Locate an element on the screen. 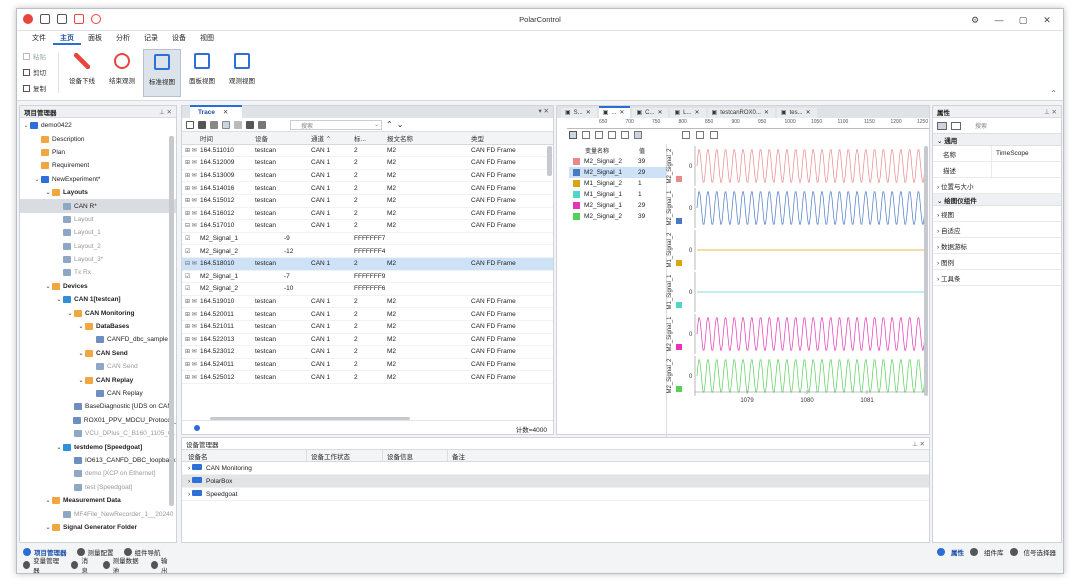  table-row: ⊞ ✉ 164.524011 testcan CAN 1 2 M2 CAN FD Frame is located at coordinates (367, 365).